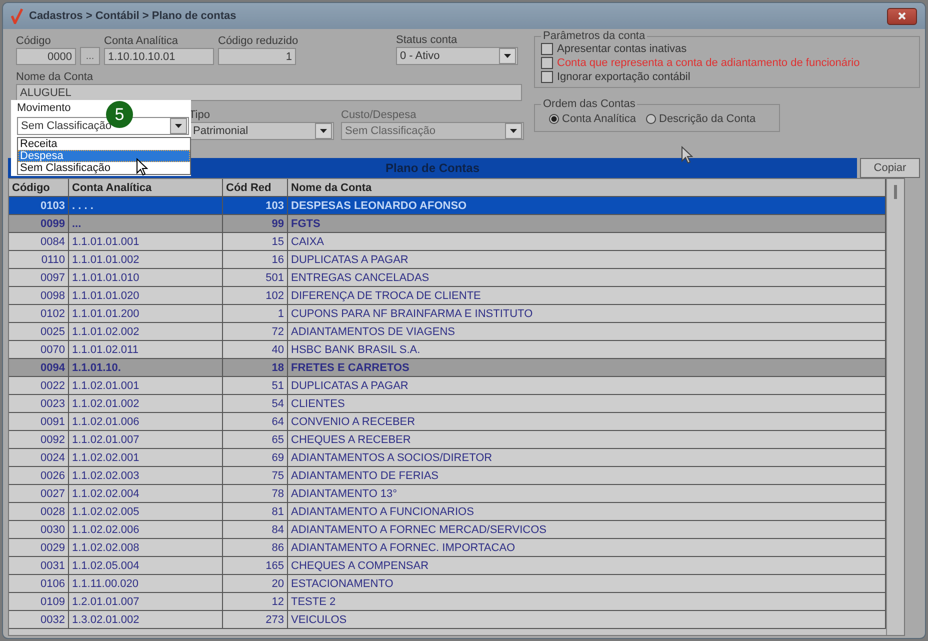 This screenshot has width=928, height=641. Describe the element at coordinates (447, 350) in the screenshot. I see `table-row: 0070 1.1.01.02.011 40 HSBC BANK BRASIL S.A.` at that location.